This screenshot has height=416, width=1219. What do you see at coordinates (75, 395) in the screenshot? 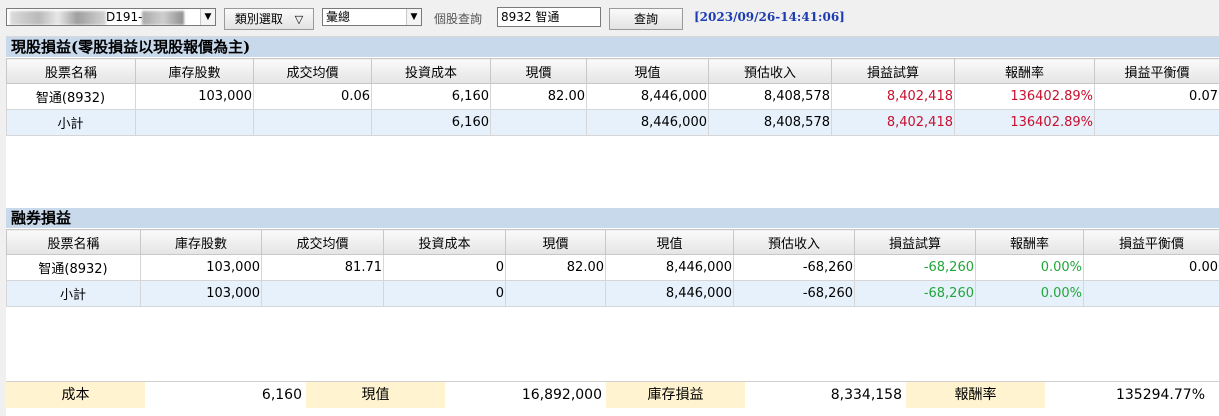
I see `cost-label: 成本` at bounding box center [75, 395].